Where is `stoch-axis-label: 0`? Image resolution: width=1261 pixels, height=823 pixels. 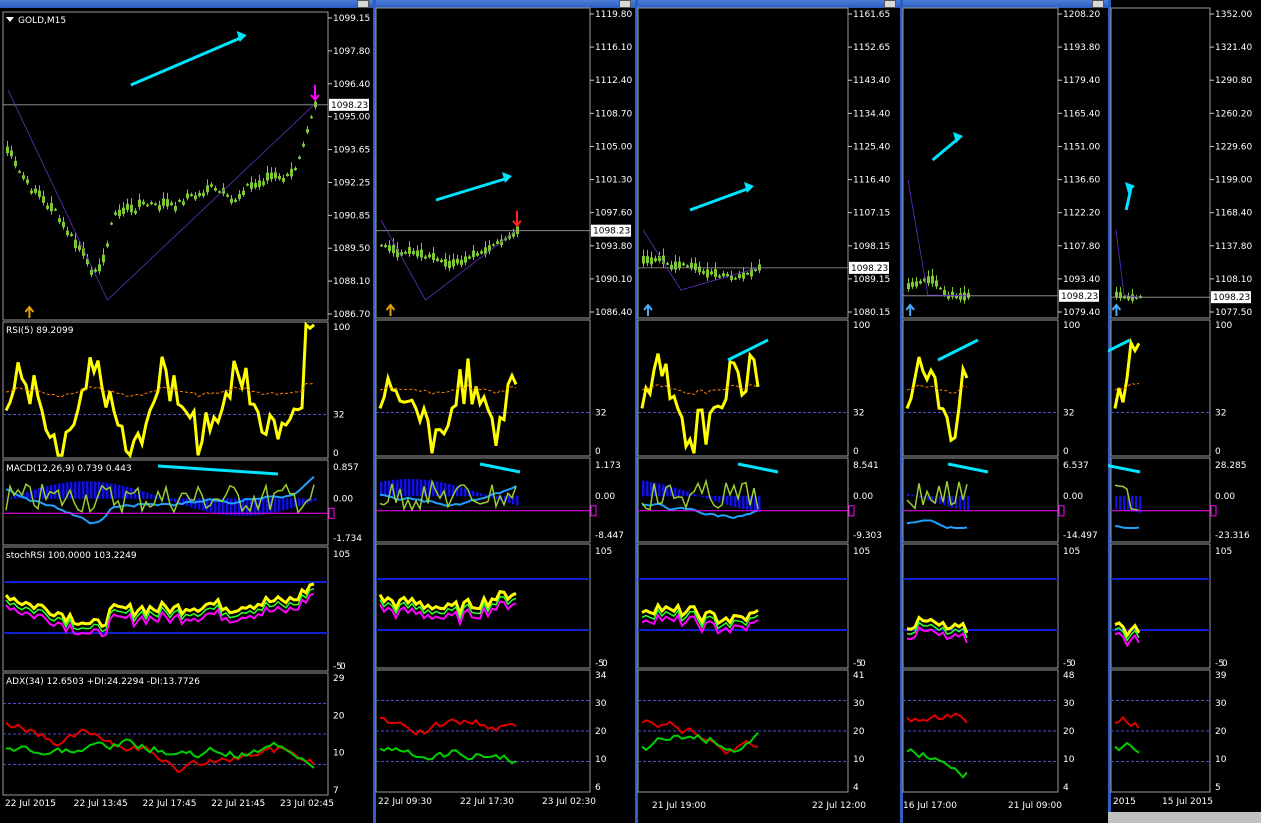 stoch-axis-label: 0 is located at coordinates (863, 664).